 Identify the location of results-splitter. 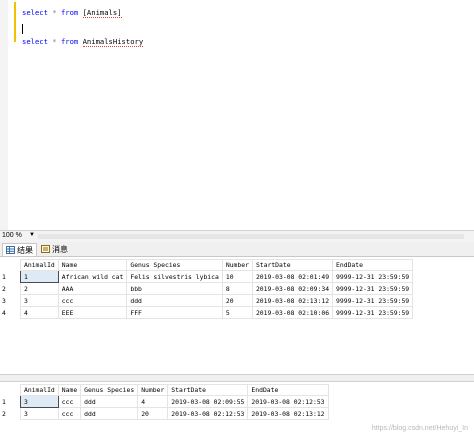
(237, 378).